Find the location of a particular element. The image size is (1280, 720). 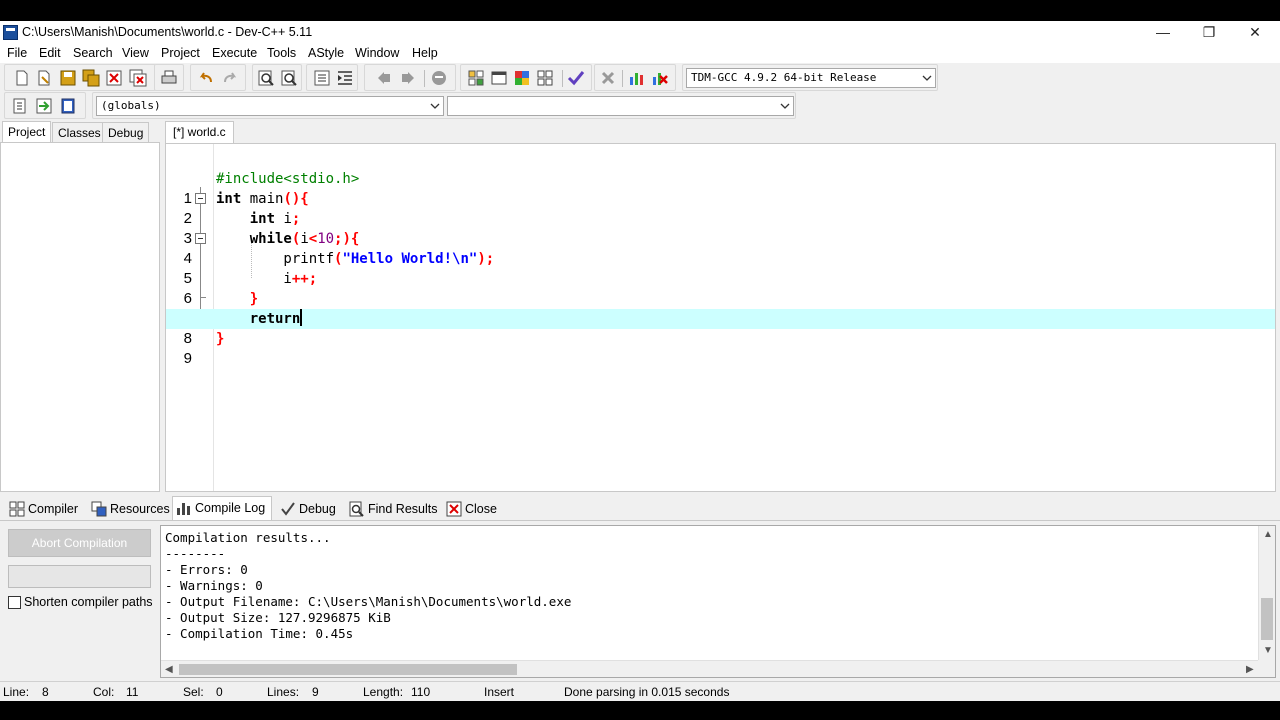

window-icon is located at coordinates (499, 78).